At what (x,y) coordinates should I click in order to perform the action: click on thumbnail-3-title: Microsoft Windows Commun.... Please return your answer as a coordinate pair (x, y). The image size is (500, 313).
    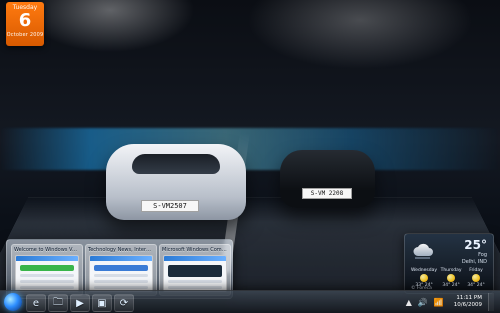
    Looking at the image, I should click on (195, 250).